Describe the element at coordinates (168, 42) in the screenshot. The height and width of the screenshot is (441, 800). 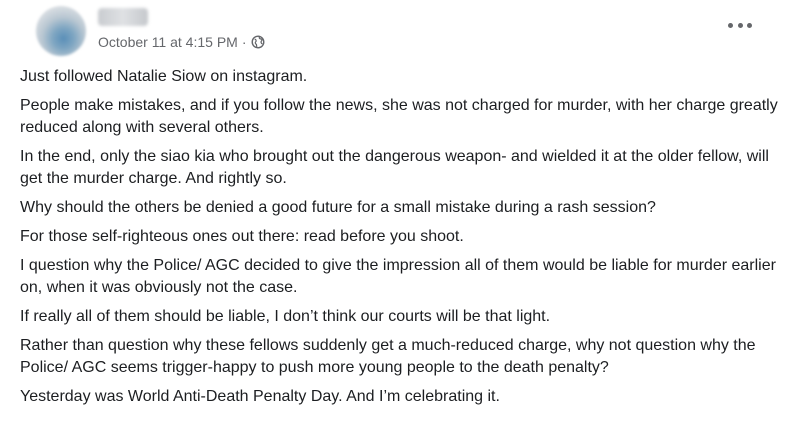
I see `post-timestamp: October 11 at 4:15 PM` at that location.